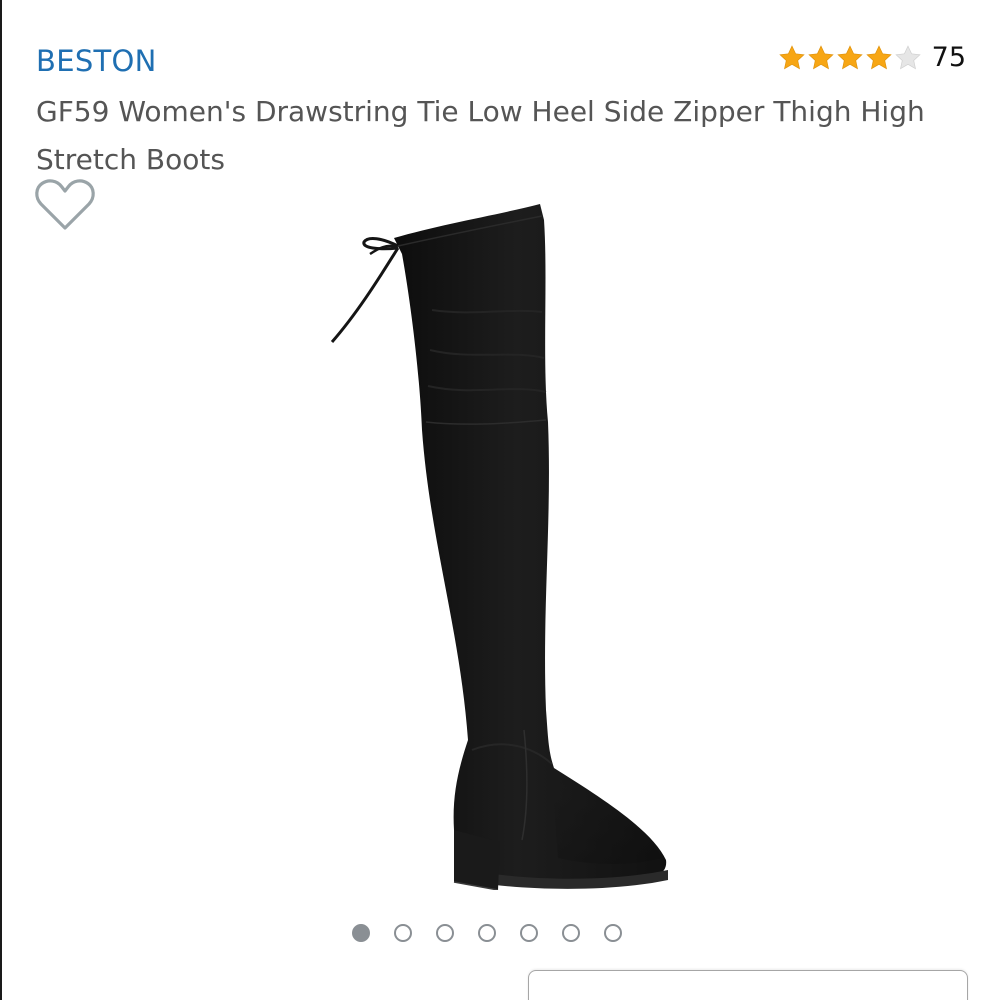 The image size is (1000, 1000). What do you see at coordinates (65, 205) in the screenshot?
I see `heart-outline-icon` at bounding box center [65, 205].